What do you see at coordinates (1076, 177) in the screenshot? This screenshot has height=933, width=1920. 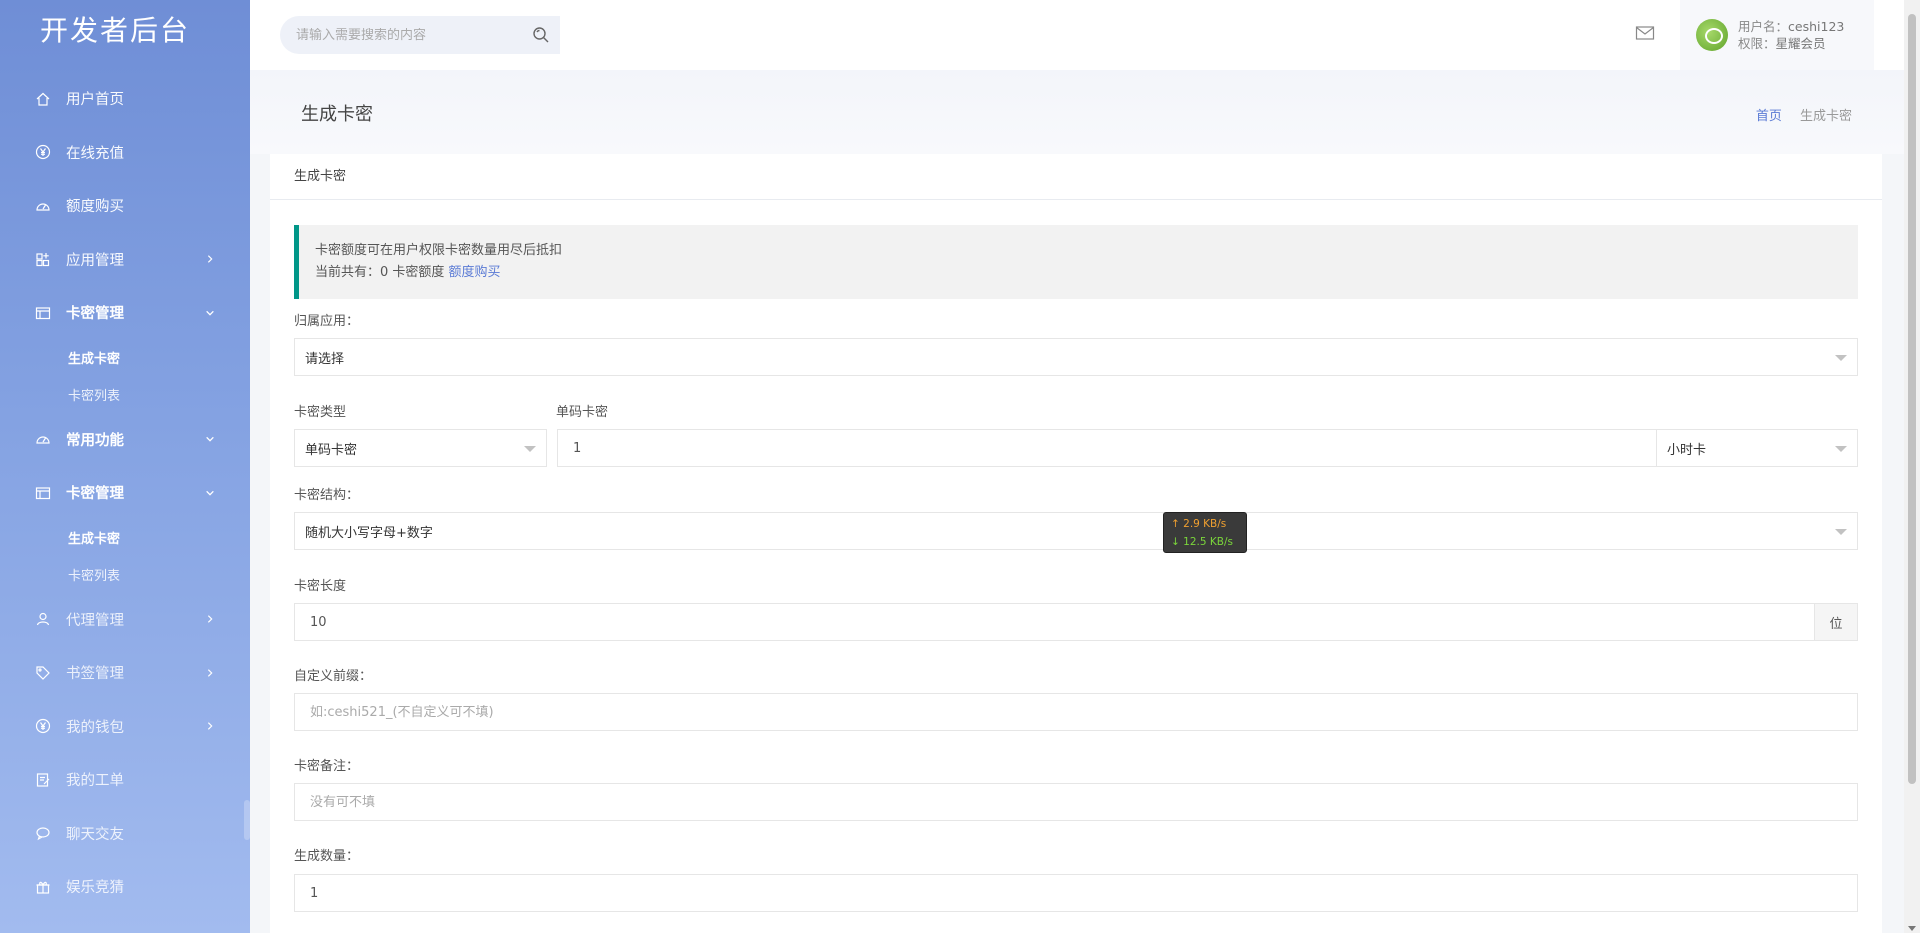 I see `card-header: 生成卡密` at bounding box center [1076, 177].